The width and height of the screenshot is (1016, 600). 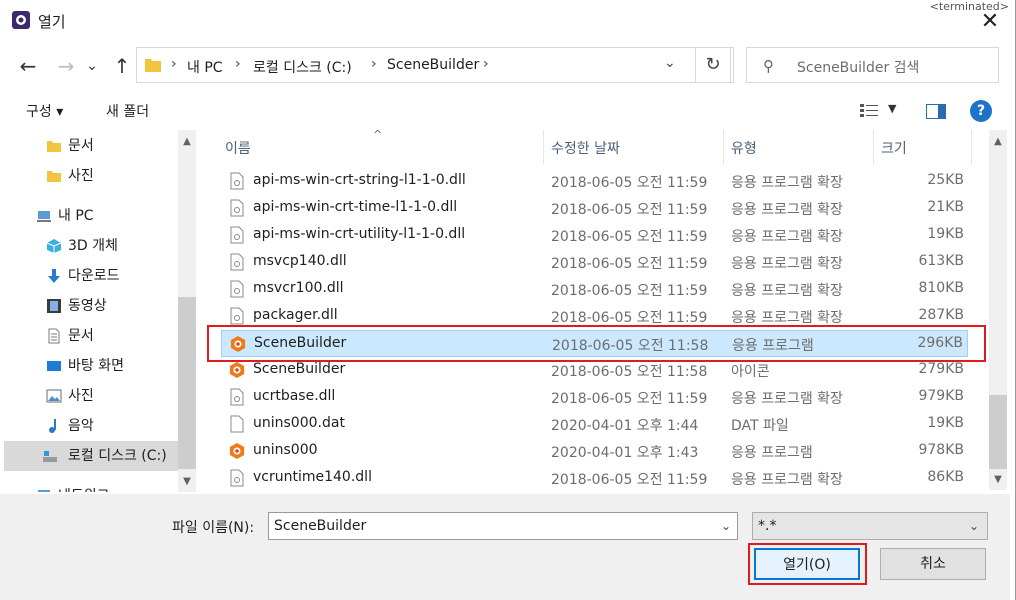 I want to click on selected-row-highlight-box, so click(x=596, y=343).